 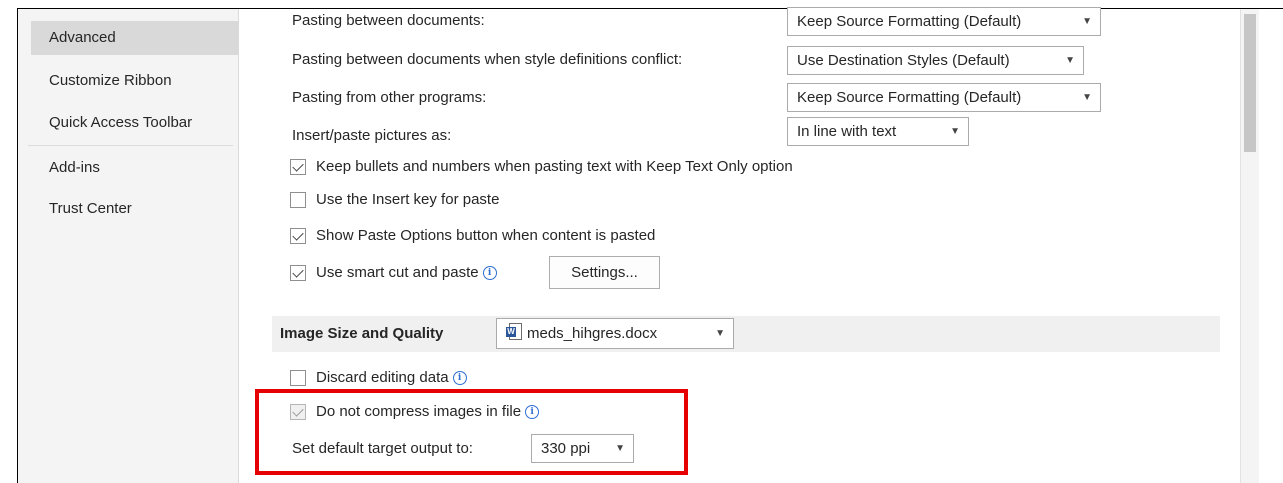 I want to click on pasting-between-docs-select: Keep Source Formatting (Default) ▼, so click(x=944, y=21).